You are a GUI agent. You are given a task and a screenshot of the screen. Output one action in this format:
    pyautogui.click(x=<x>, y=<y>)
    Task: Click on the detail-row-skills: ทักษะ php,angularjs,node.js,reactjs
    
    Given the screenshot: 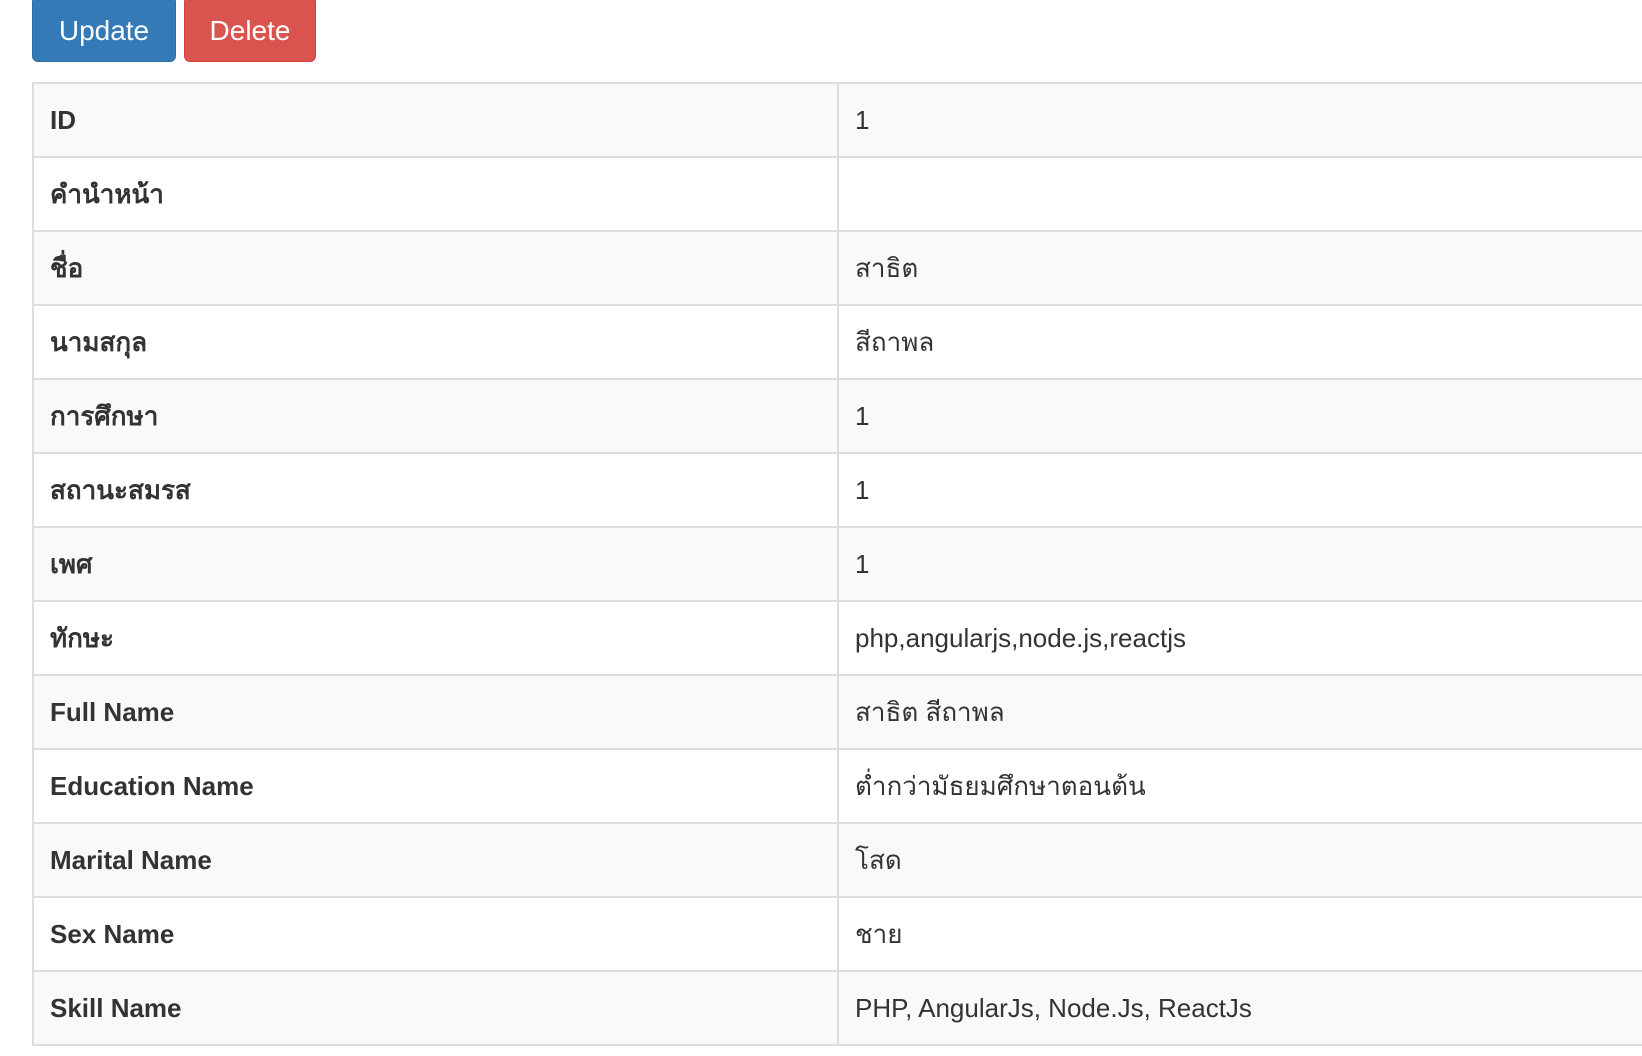 What is the action you would take?
    pyautogui.click(x=837, y=638)
    